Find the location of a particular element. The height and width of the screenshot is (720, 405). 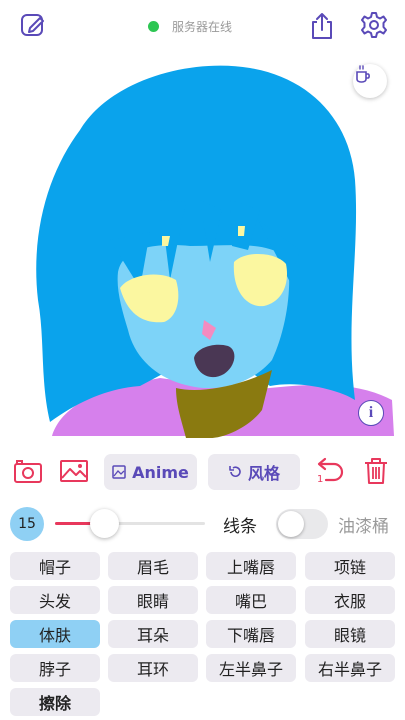

image-small-icon is located at coordinates (119, 472).